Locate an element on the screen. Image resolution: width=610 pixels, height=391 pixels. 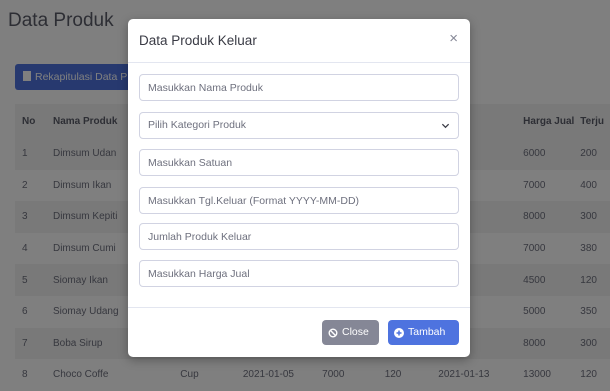
harga-jual-input is located at coordinates (299, 273).